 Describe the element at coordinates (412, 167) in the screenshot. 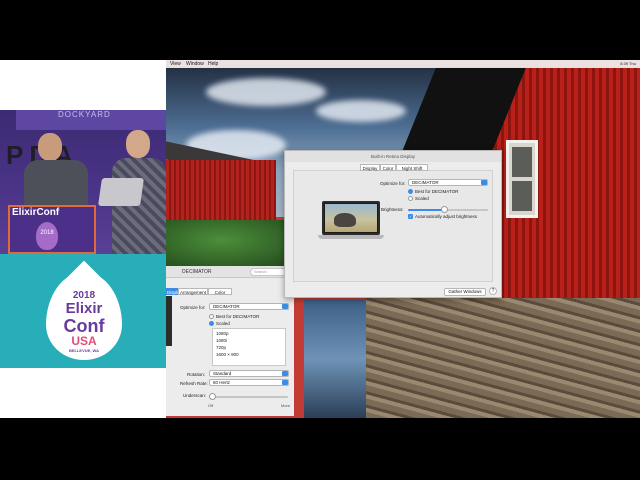

I see `tab-night-shift: Night Shift` at that location.